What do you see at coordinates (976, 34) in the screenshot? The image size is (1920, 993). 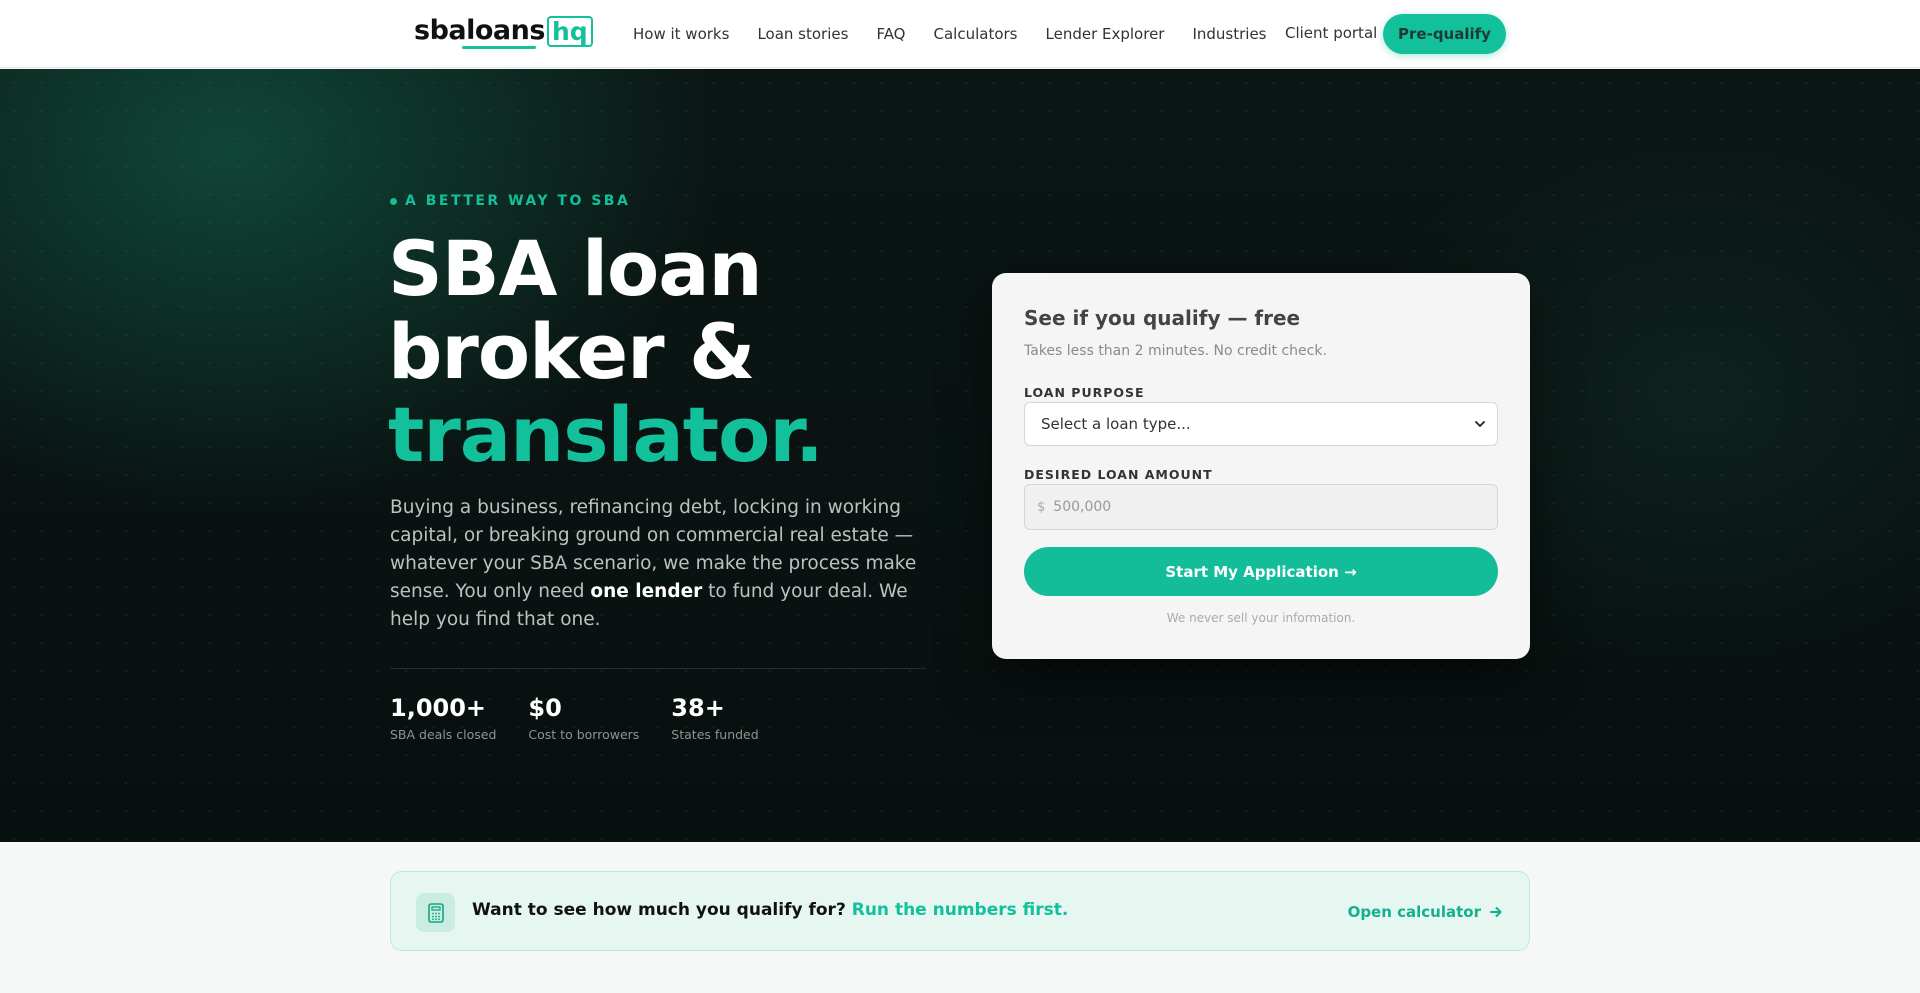 I see `nav-link-calculators: Calculators` at bounding box center [976, 34].